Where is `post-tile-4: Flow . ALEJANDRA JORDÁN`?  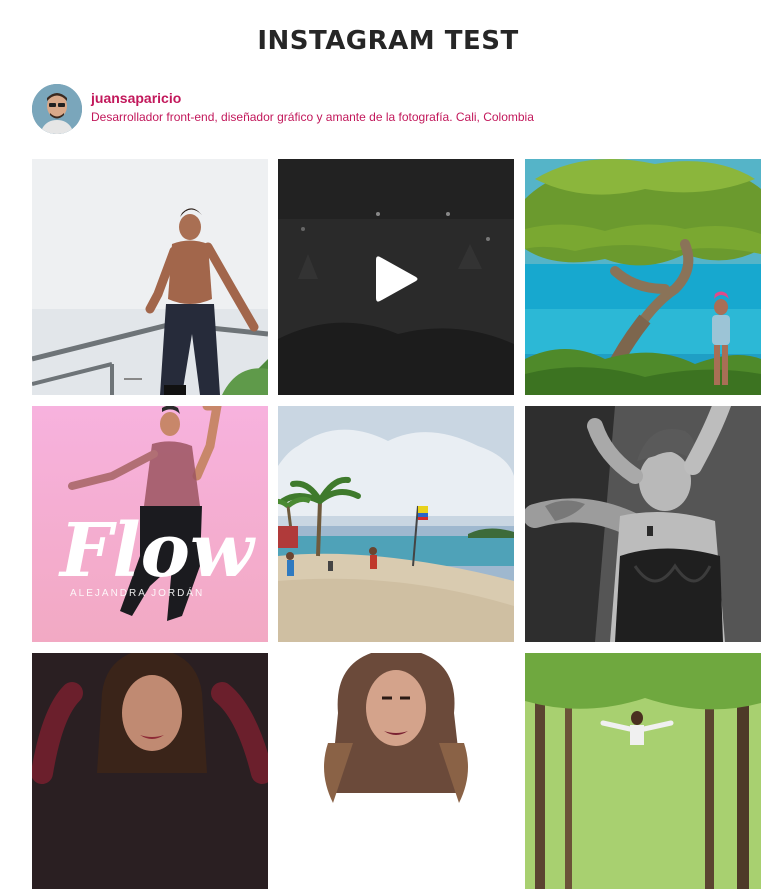
post-tile-4: Flow . ALEJANDRA JORDÁN is located at coordinates (150, 524).